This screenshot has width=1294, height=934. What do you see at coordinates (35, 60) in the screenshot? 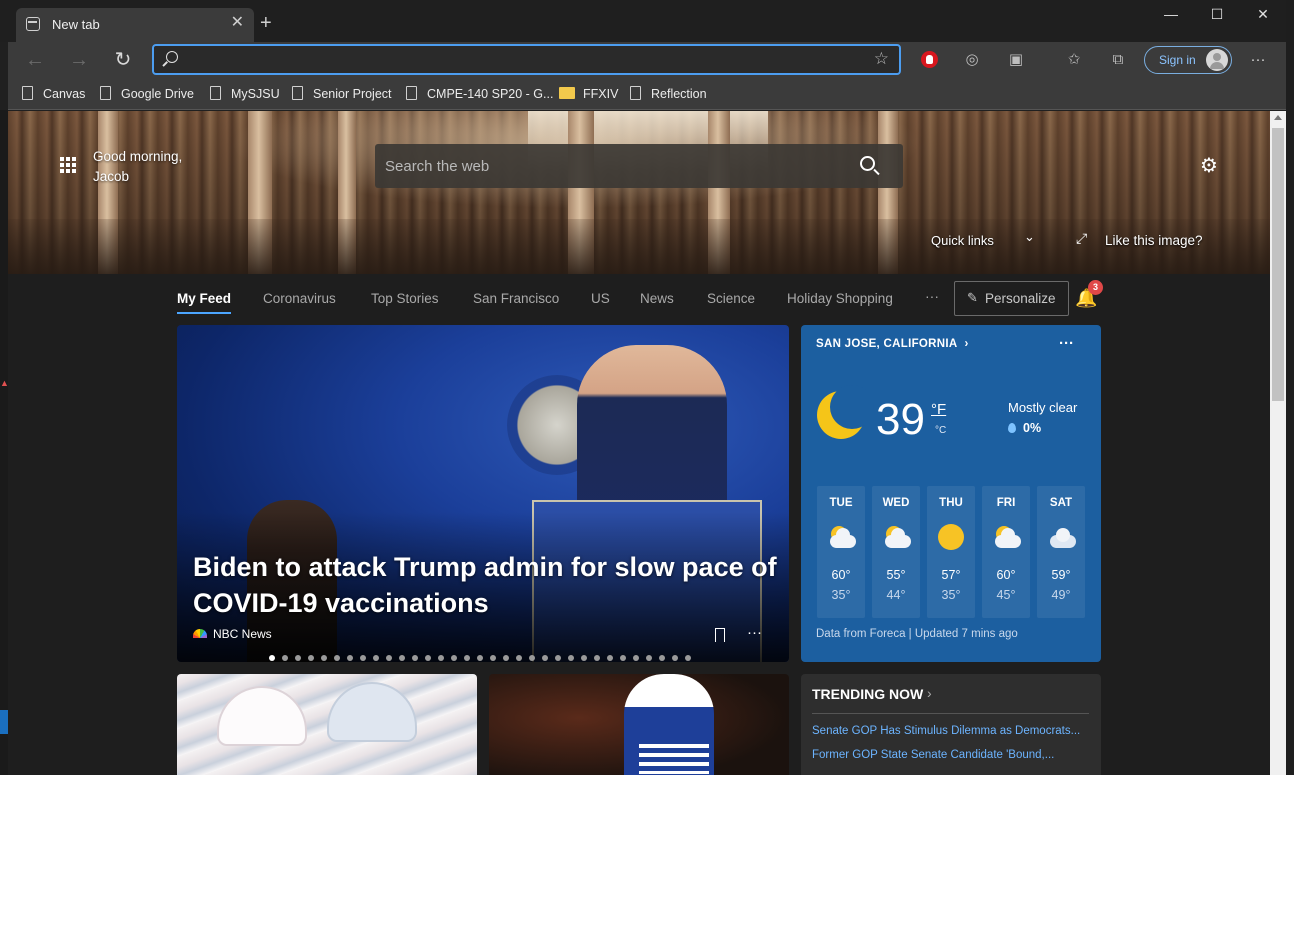
I see `back-arrow-icon: ←` at bounding box center [35, 60].